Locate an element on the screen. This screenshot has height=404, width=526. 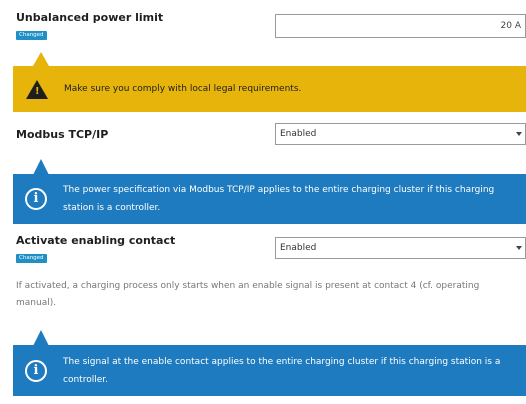
enabling-contact-label: Activate enabling contact is located at coordinates (96, 240).